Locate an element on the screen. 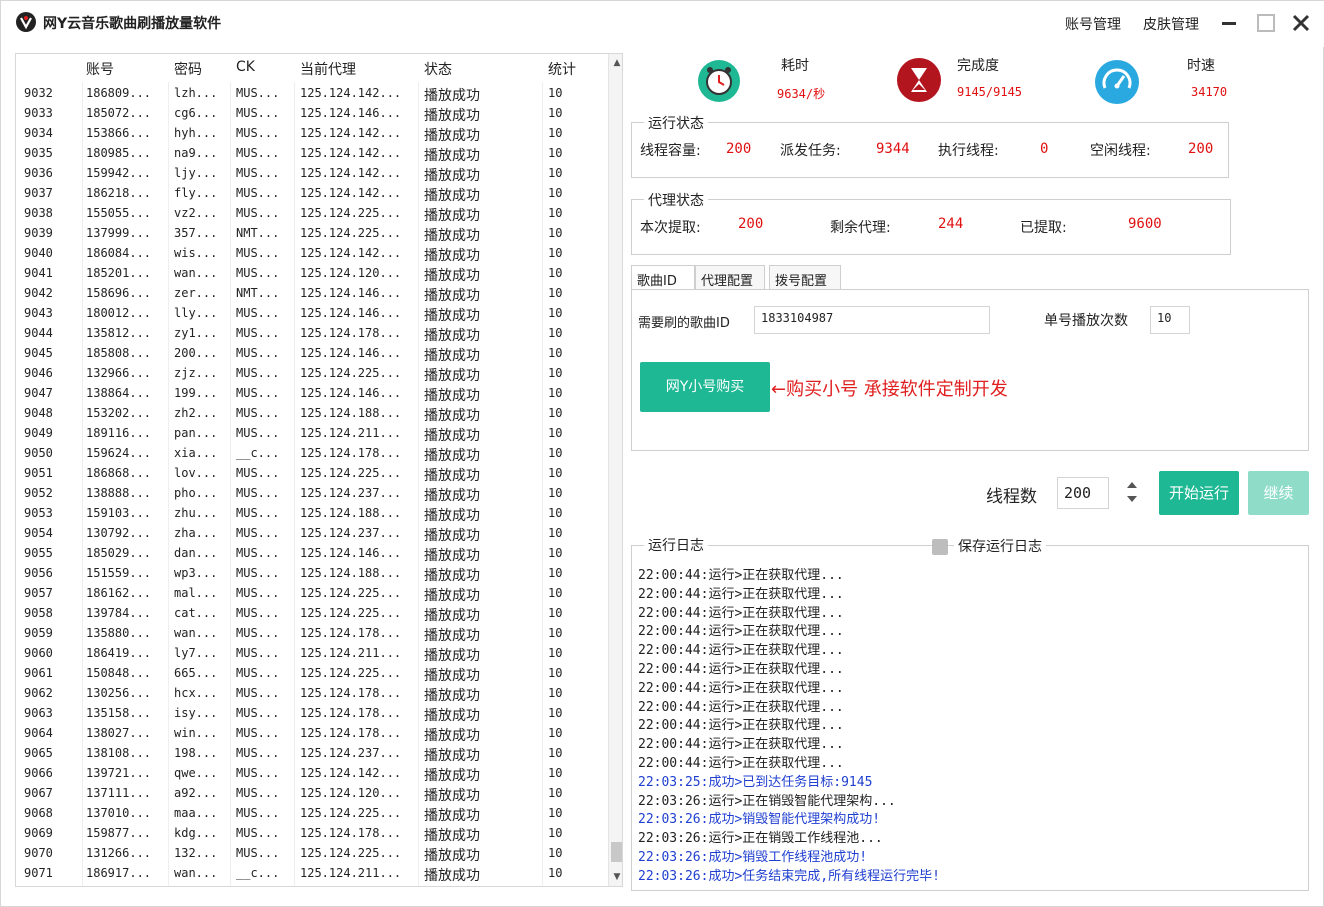 This screenshot has width=1324, height=907. column-header-status: 状态 is located at coordinates (438, 69).